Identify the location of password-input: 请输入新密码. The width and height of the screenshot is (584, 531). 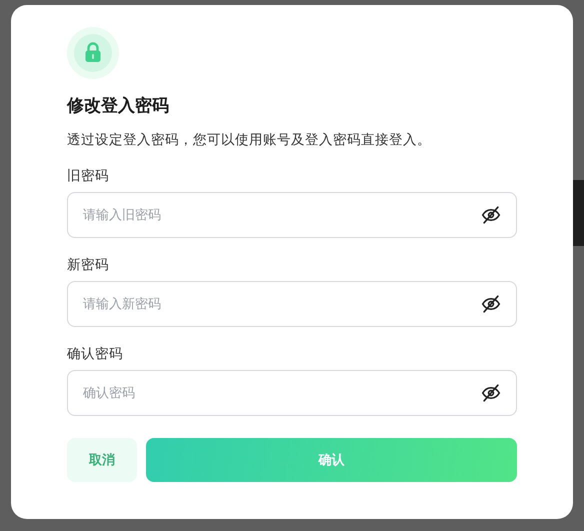
(281, 304).